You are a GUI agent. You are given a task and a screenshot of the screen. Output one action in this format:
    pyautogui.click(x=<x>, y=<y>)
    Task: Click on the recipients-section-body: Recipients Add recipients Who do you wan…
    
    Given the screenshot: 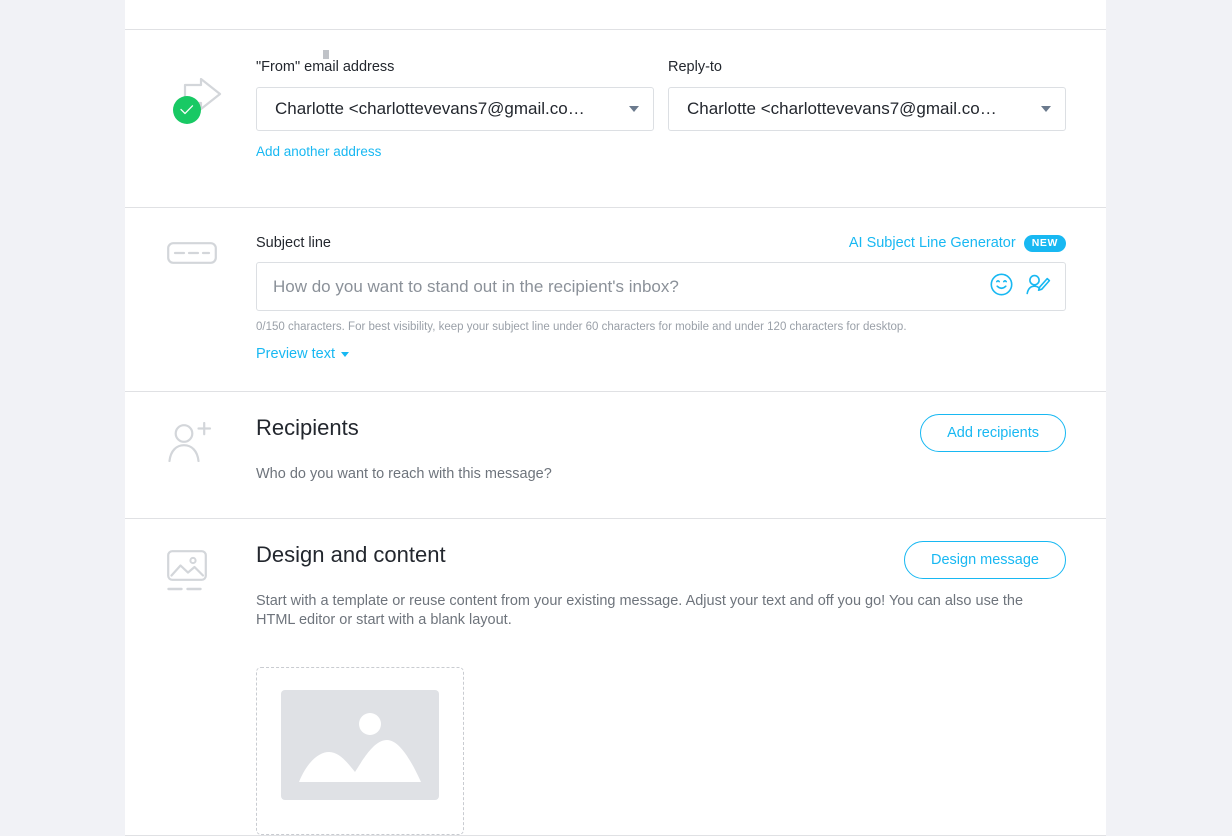 What is the action you would take?
    pyautogui.click(x=681, y=449)
    